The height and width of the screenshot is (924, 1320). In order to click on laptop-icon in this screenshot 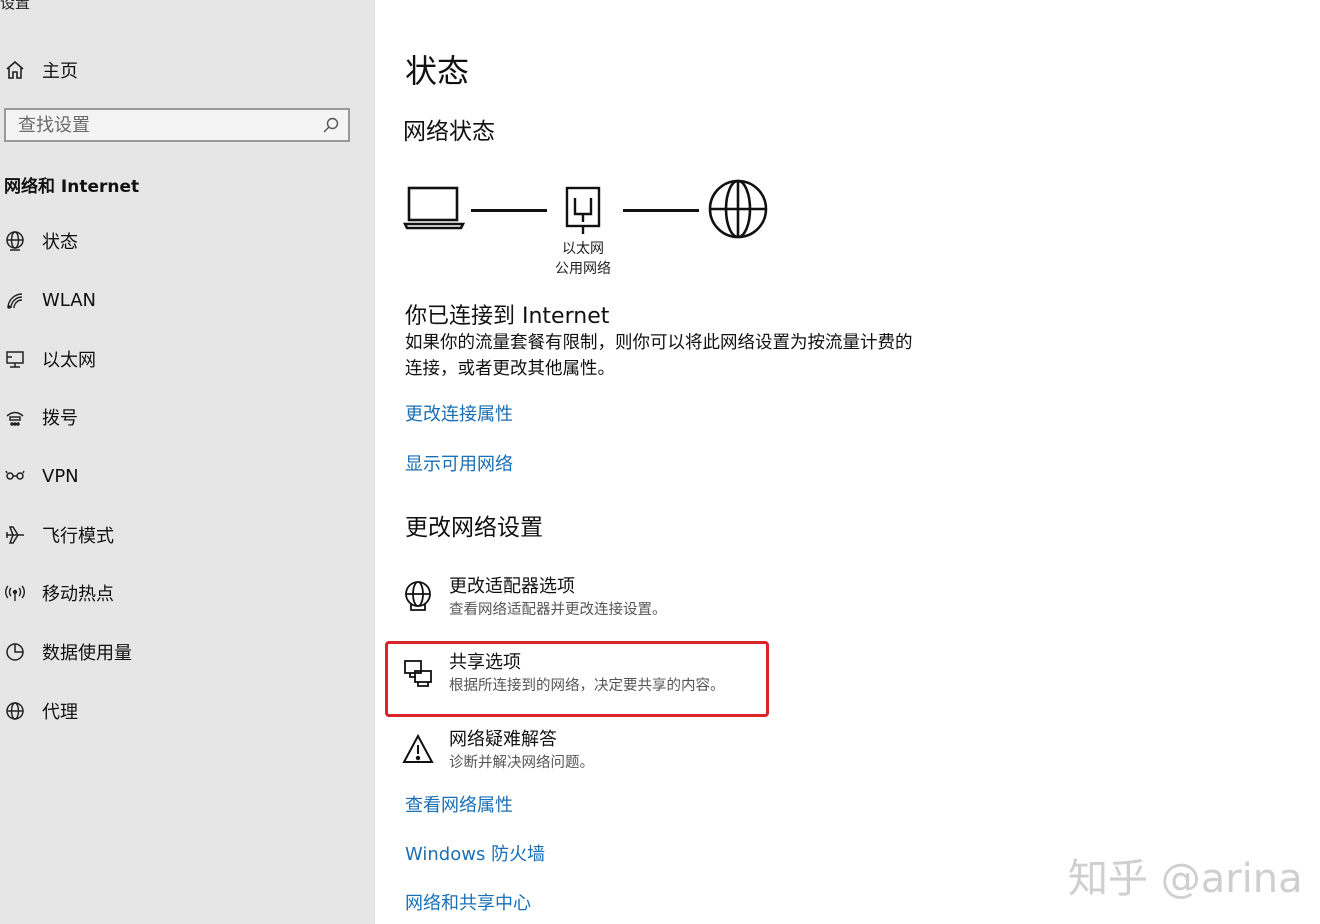, I will do `click(434, 208)`.